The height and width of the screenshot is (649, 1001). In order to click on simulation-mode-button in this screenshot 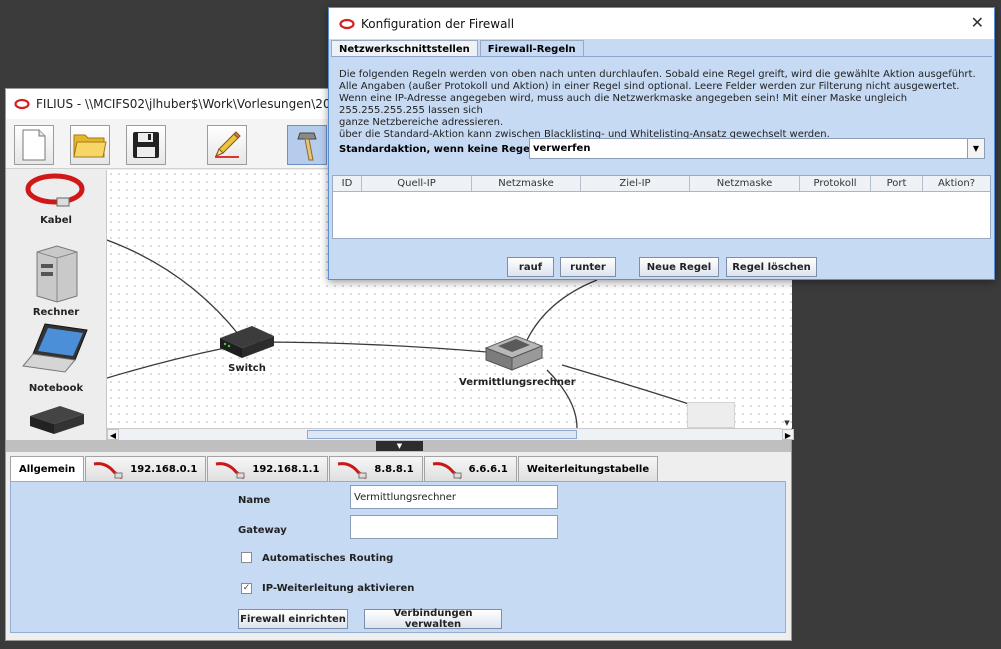, I will do `click(307, 145)`.